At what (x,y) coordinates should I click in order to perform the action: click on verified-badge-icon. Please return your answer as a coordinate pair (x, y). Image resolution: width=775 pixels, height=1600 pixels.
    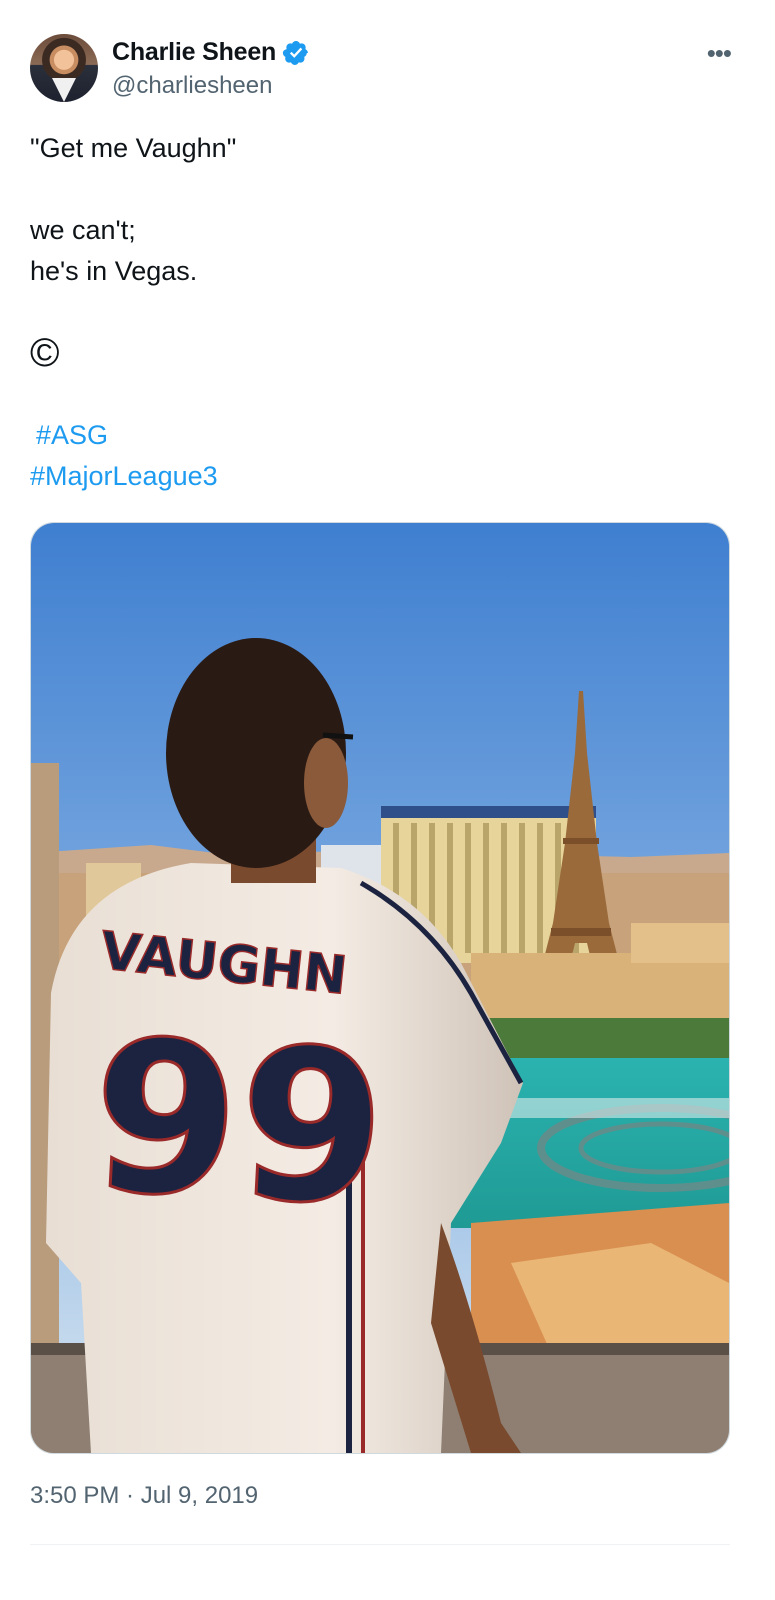
    Looking at the image, I should click on (296, 52).